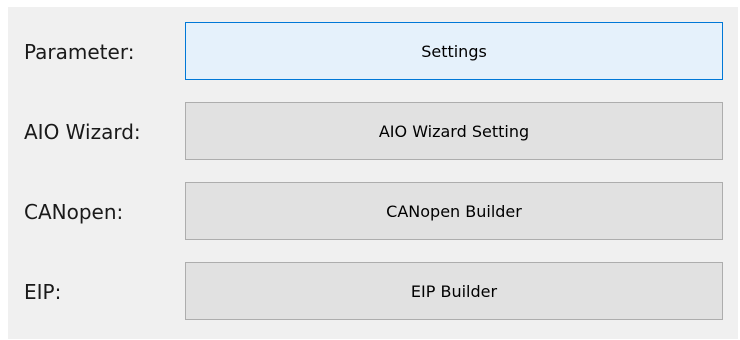  Describe the element at coordinates (79, 52) in the screenshot. I see `parameter-label: Parameter:` at that location.